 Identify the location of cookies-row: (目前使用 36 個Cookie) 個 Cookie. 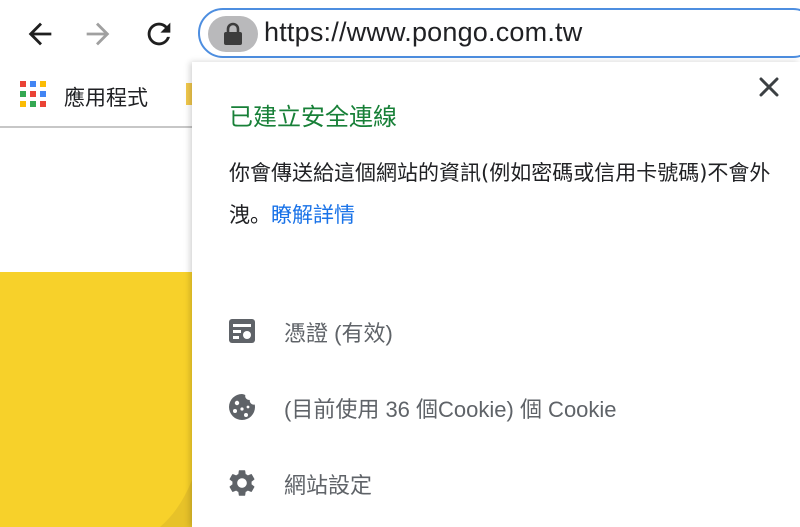
(496, 406).